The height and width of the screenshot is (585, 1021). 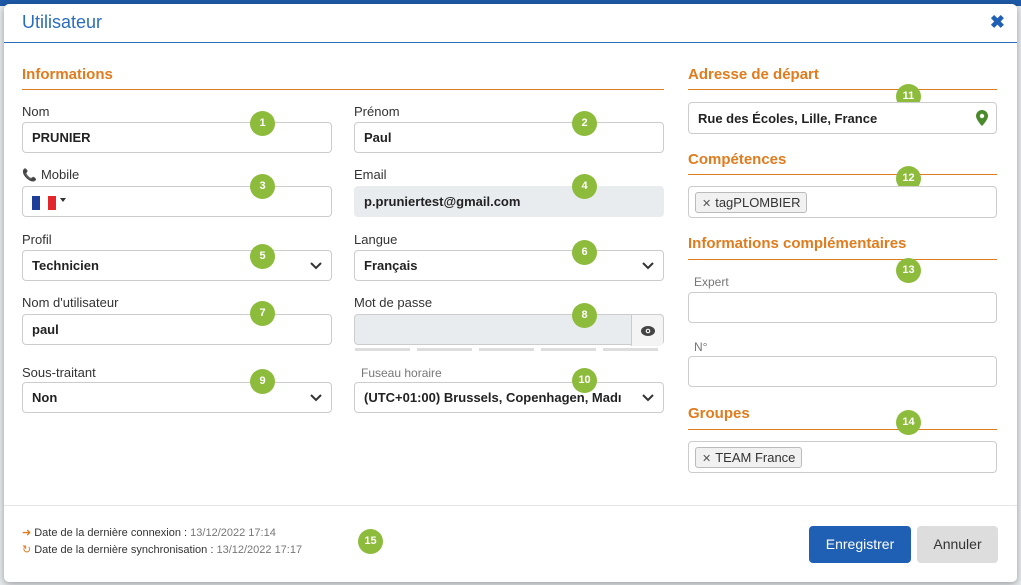 I want to click on sync-icon: ↻, so click(x=27, y=550).